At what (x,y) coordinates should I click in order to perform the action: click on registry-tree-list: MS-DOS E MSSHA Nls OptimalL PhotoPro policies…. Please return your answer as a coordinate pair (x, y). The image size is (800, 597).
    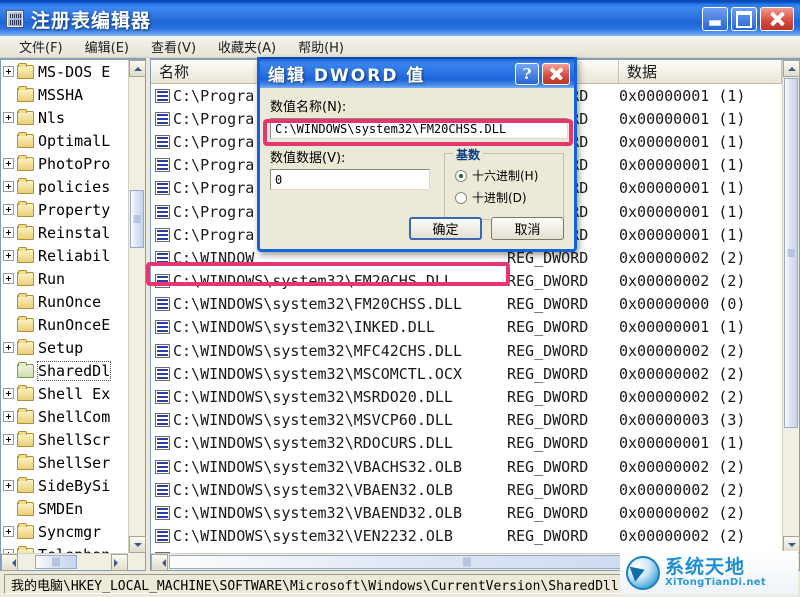
    Looking at the image, I should click on (64, 306).